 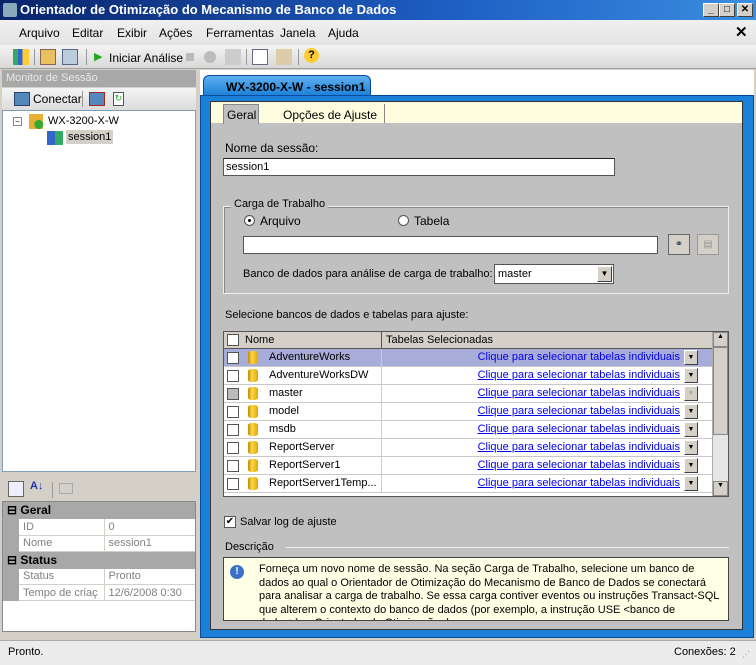 I want to click on browse-file-icon: ⚭, so click(x=679, y=244).